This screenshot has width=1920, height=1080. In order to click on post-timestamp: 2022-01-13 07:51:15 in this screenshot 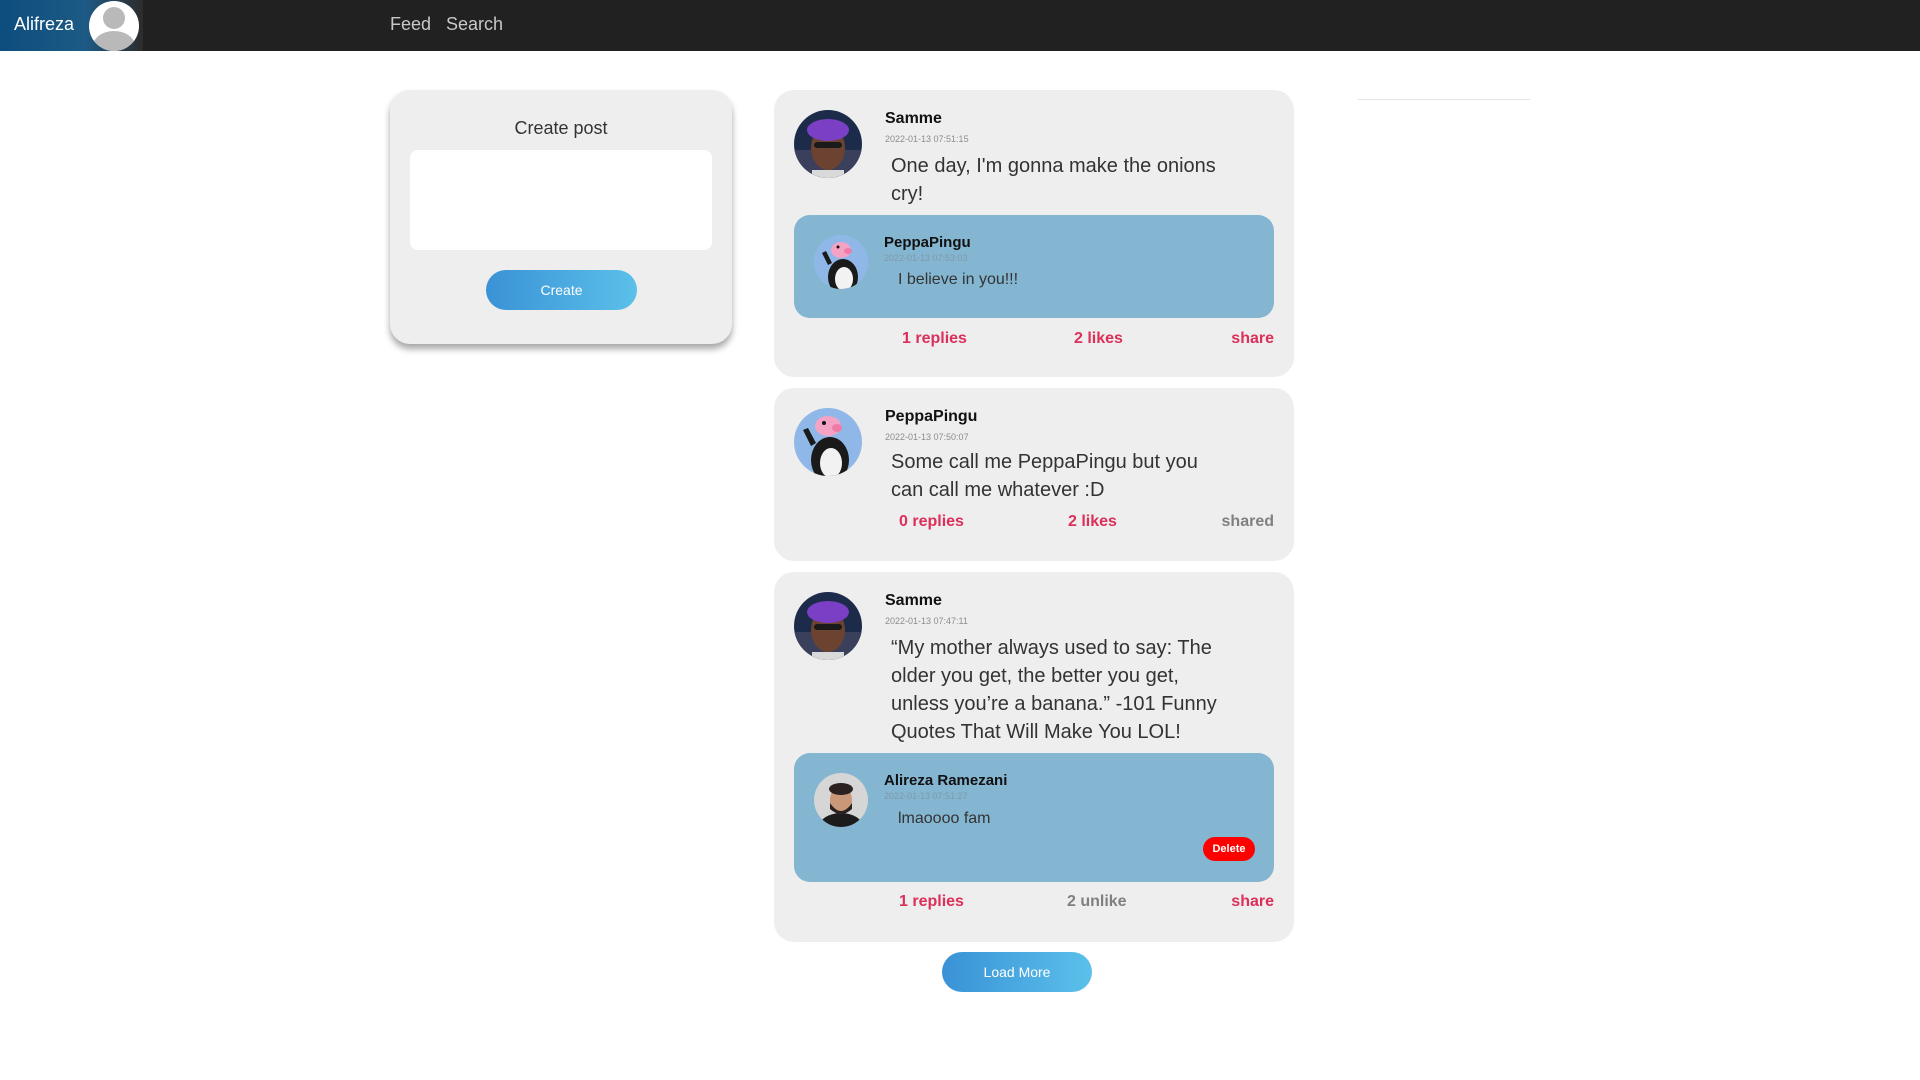, I will do `click(927, 139)`.